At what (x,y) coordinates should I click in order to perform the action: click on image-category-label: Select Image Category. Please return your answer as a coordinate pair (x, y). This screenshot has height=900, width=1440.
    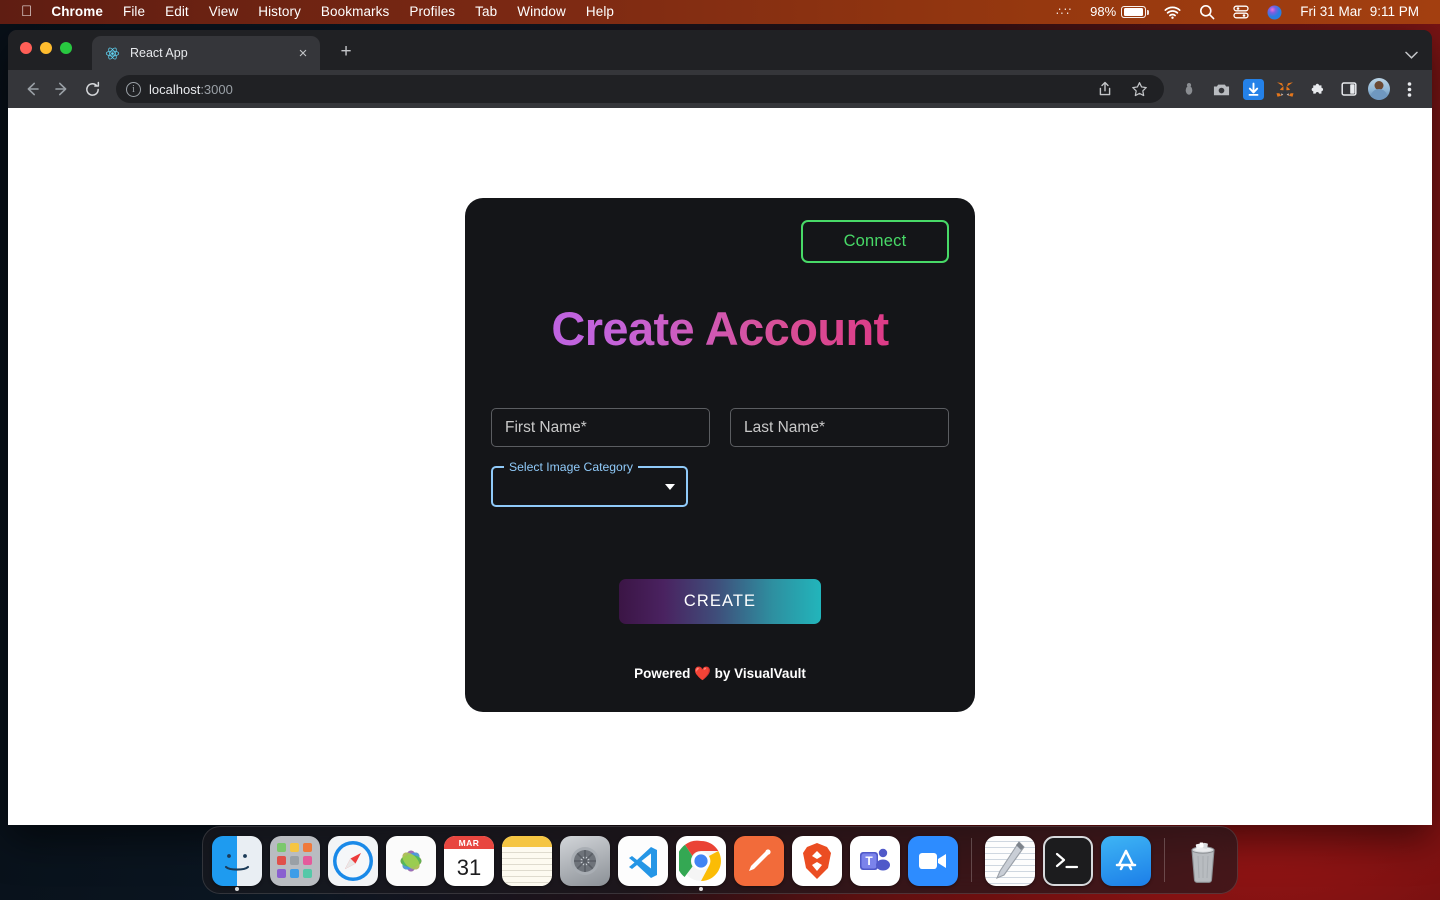
    Looking at the image, I should click on (571, 467).